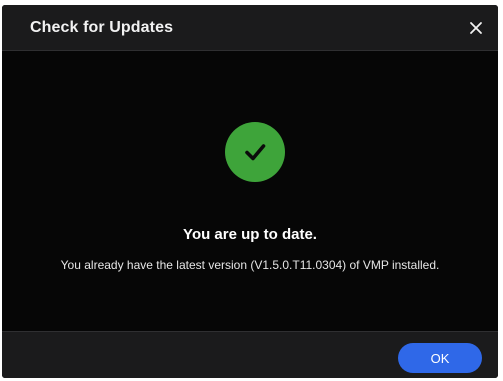 This screenshot has width=503, height=381. I want to click on ok-button: OK, so click(440, 358).